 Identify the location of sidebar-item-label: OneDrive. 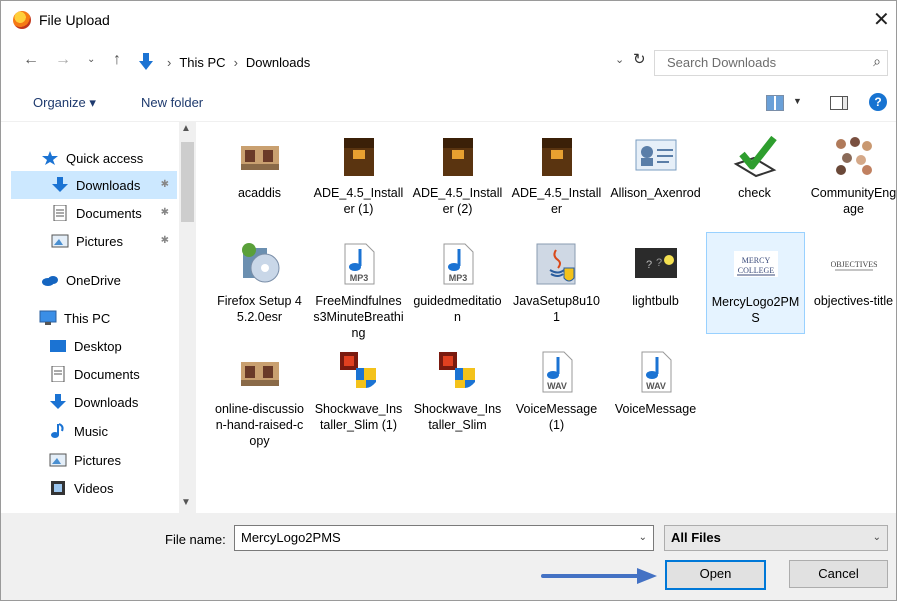
(93, 280).